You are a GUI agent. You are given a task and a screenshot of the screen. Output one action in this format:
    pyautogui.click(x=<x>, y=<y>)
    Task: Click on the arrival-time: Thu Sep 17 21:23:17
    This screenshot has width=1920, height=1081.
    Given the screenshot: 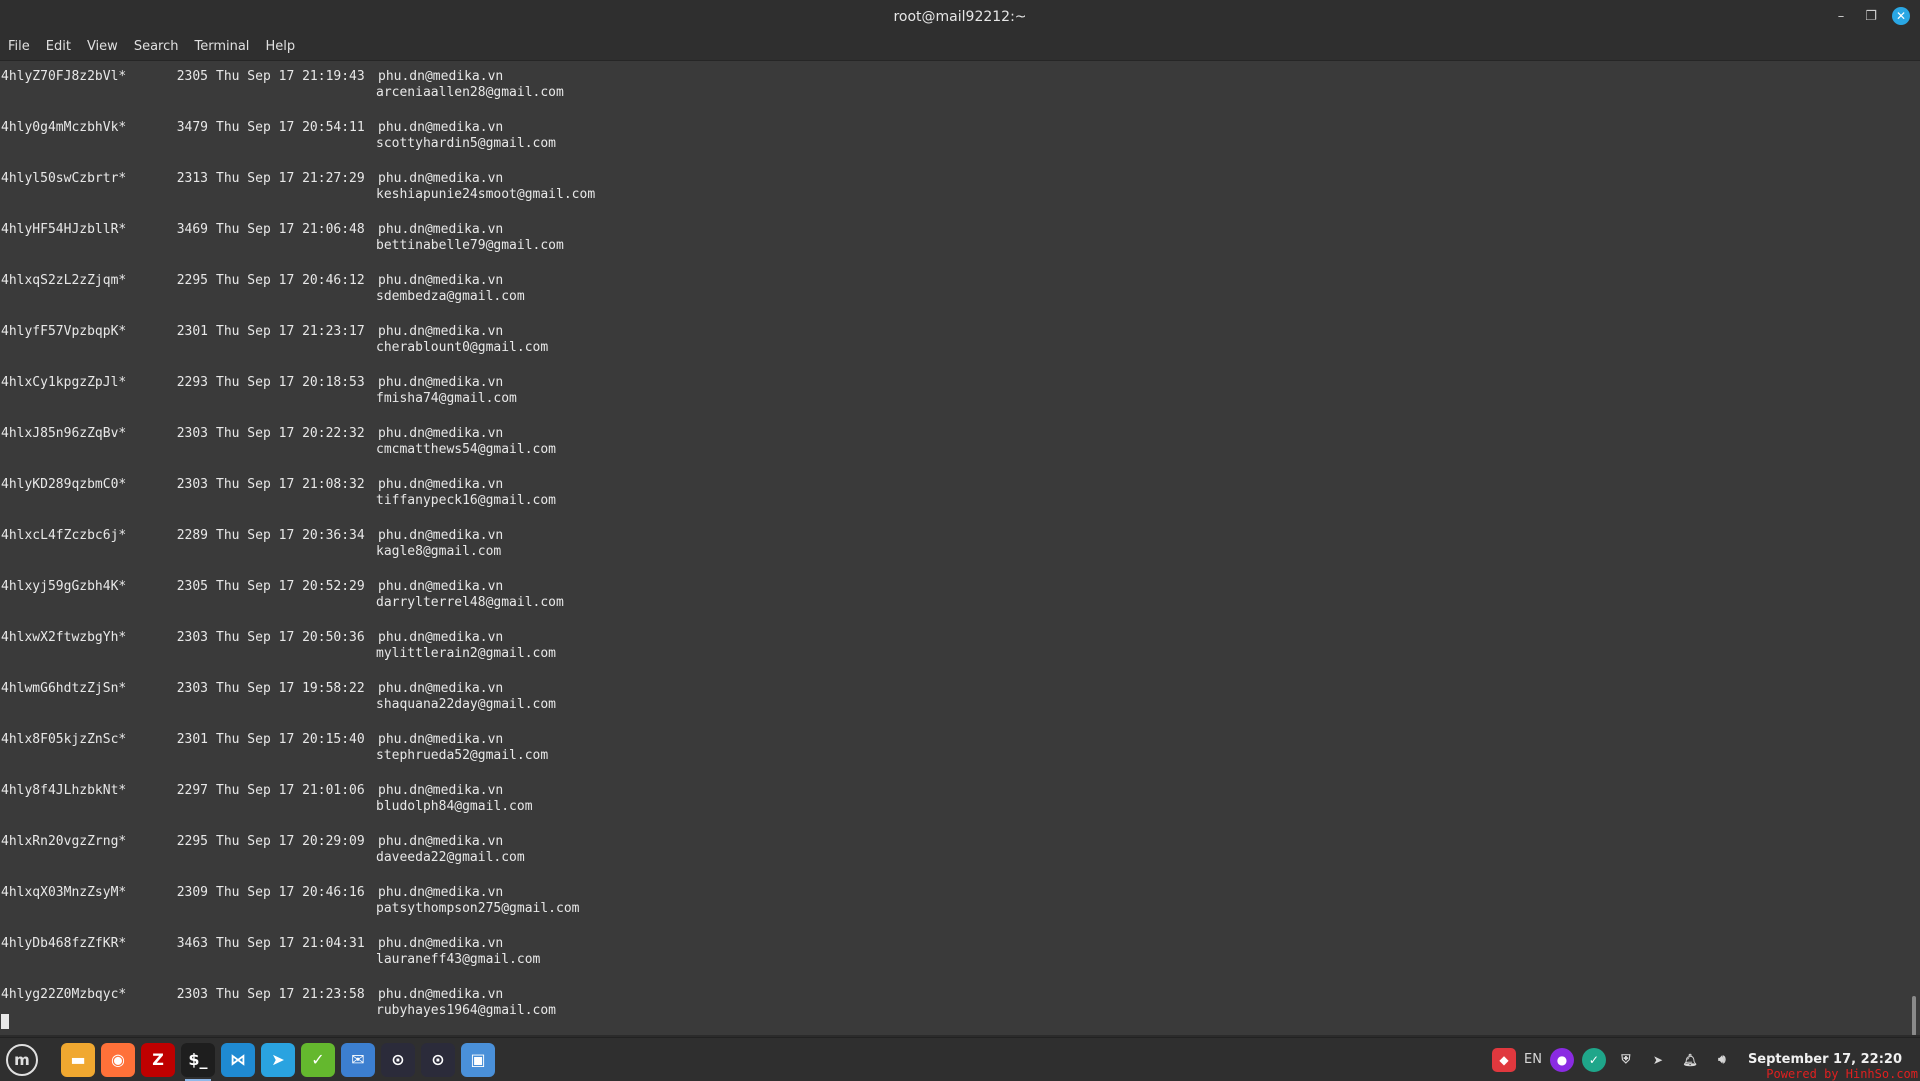 What is the action you would take?
    pyautogui.click(x=290, y=331)
    